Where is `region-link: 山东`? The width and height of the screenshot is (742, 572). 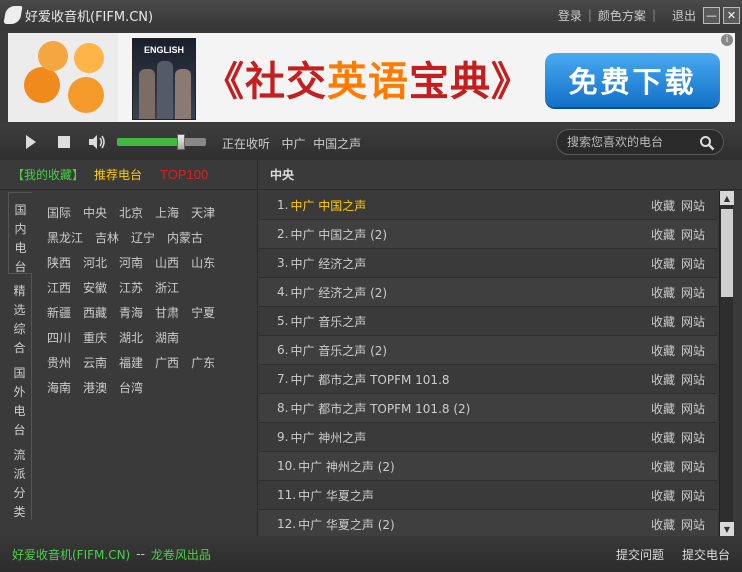 region-link: 山东 is located at coordinates (203, 266).